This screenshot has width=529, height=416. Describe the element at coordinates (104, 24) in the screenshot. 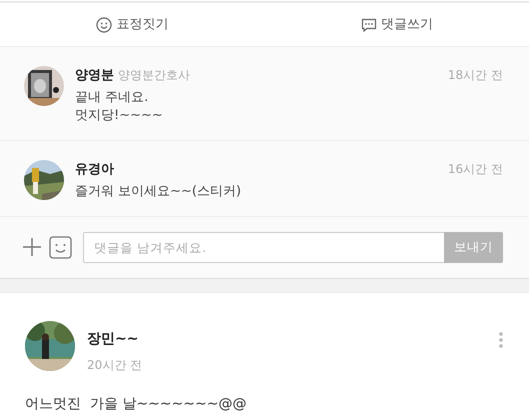

I see `smiley-icon` at that location.